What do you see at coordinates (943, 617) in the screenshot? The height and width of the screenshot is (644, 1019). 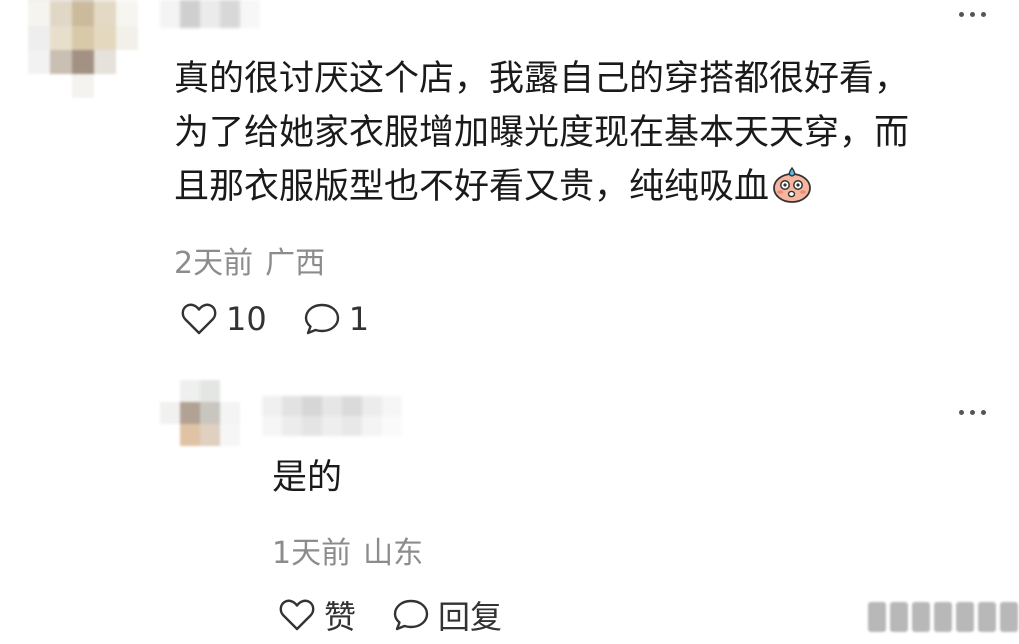 I see `watermark` at bounding box center [943, 617].